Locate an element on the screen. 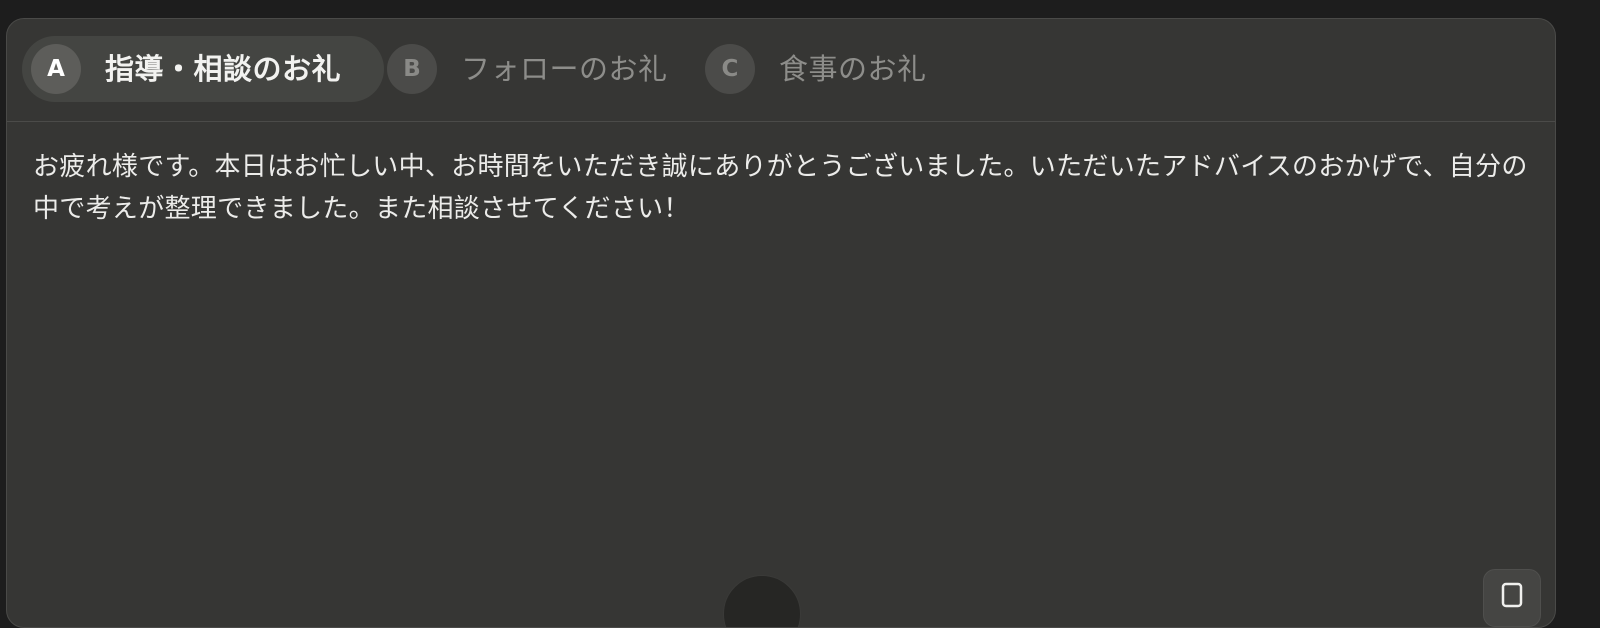  tab-b-label: フォローのお礼 is located at coordinates (564, 69).